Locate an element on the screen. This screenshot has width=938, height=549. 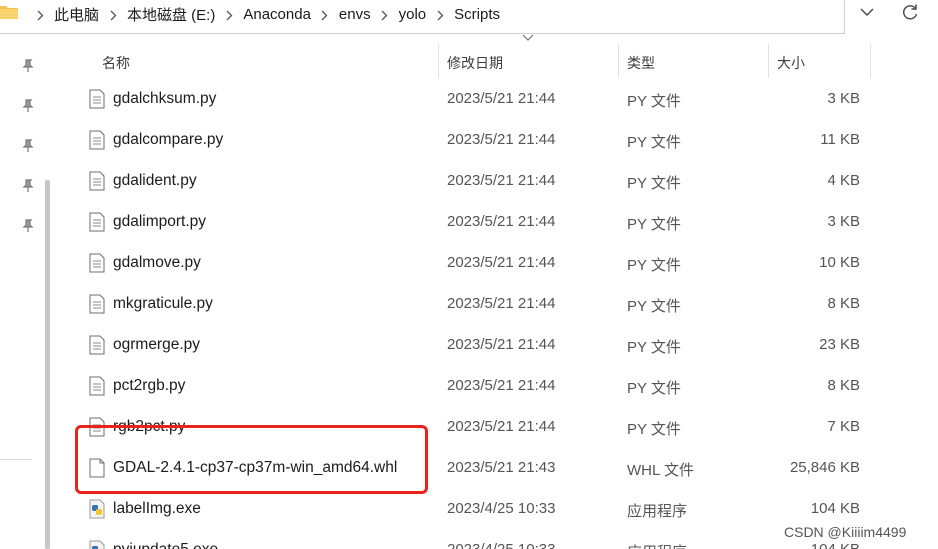
file-size: 10 KB is located at coordinates (839, 262).